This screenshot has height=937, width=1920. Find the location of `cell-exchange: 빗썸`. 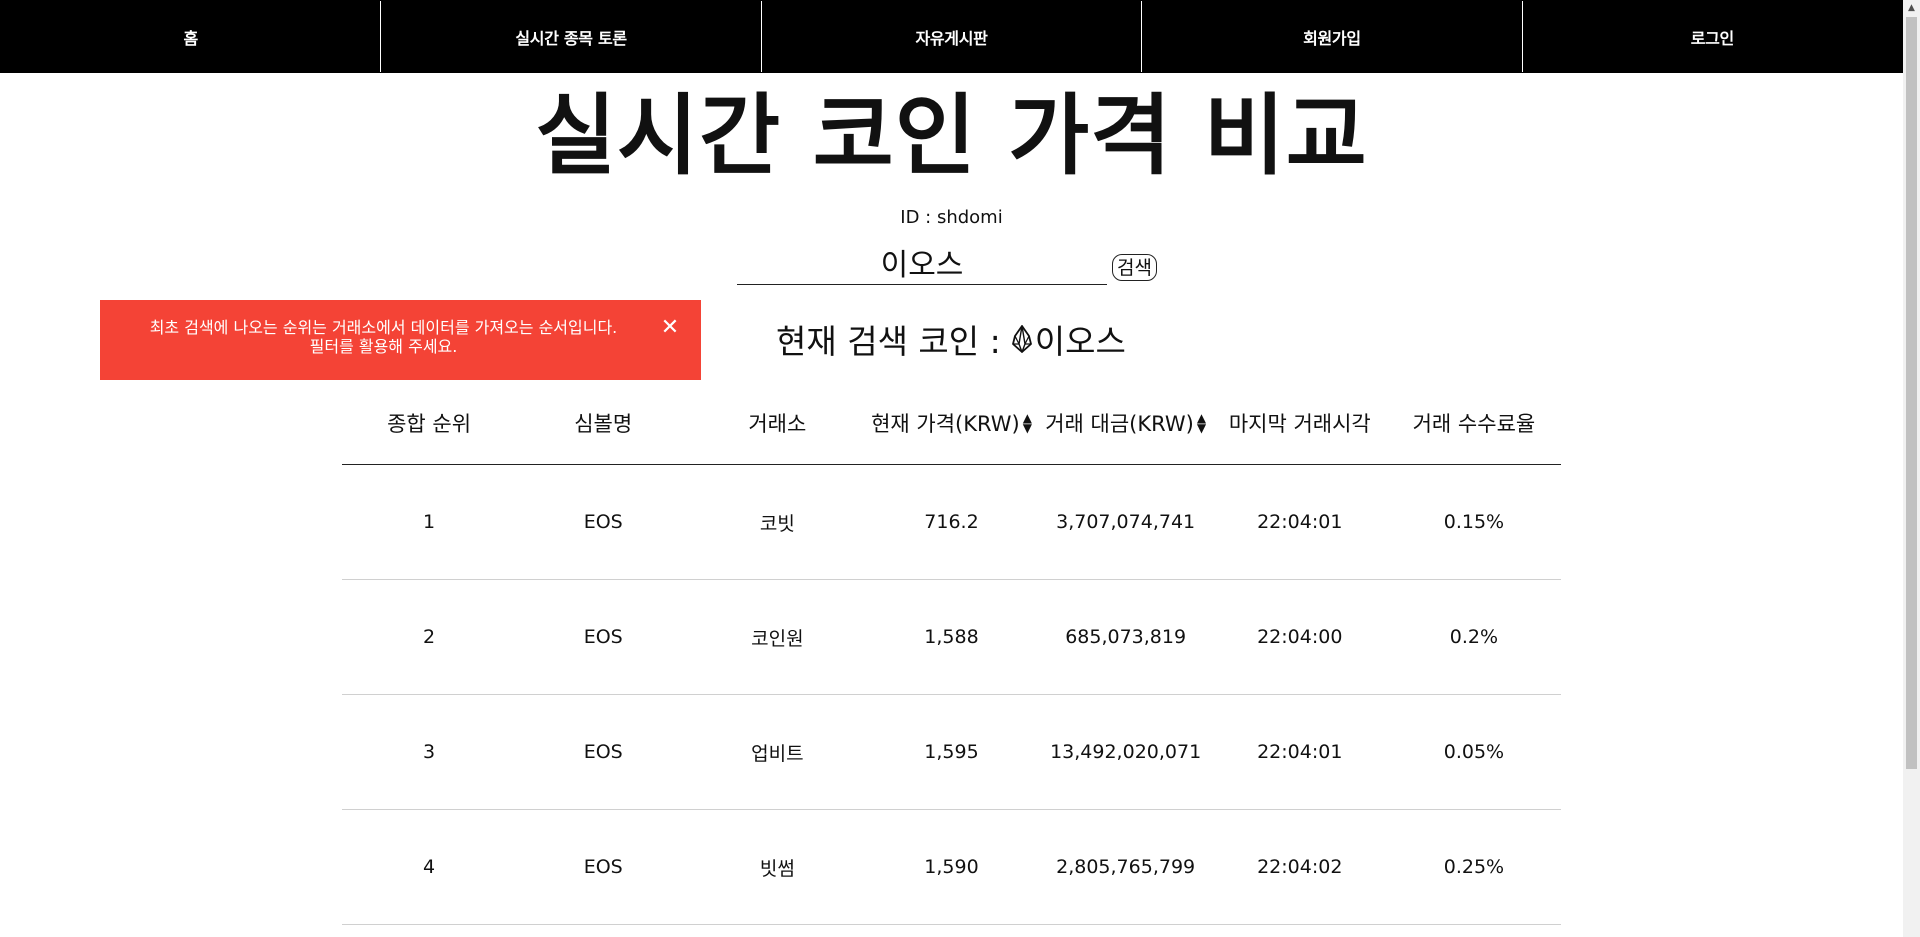

cell-exchange: 빗썸 is located at coordinates (777, 868).